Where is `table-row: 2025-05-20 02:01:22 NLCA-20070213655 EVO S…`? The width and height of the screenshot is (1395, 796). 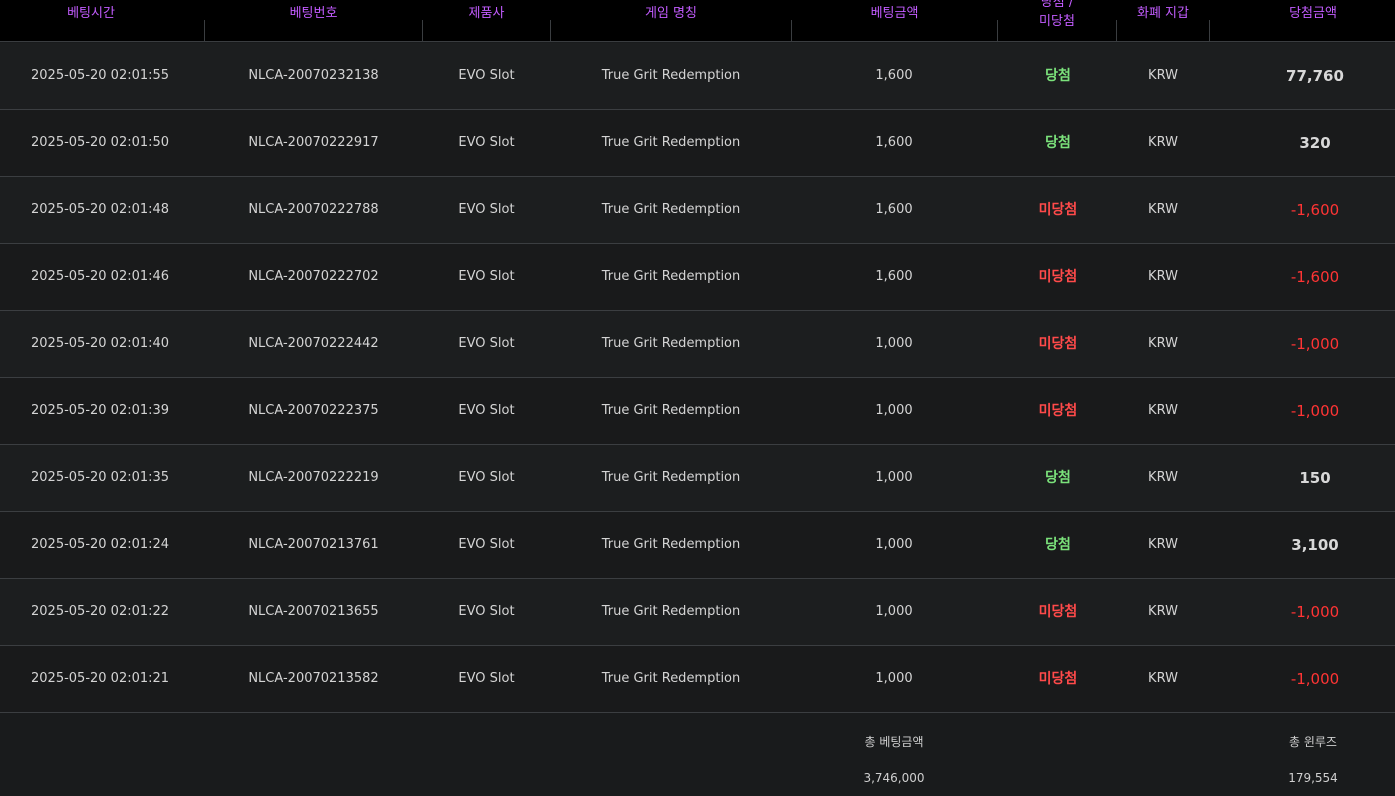
table-row: 2025-05-20 02:01:22 NLCA-20070213655 EVO S… is located at coordinates (697, 612).